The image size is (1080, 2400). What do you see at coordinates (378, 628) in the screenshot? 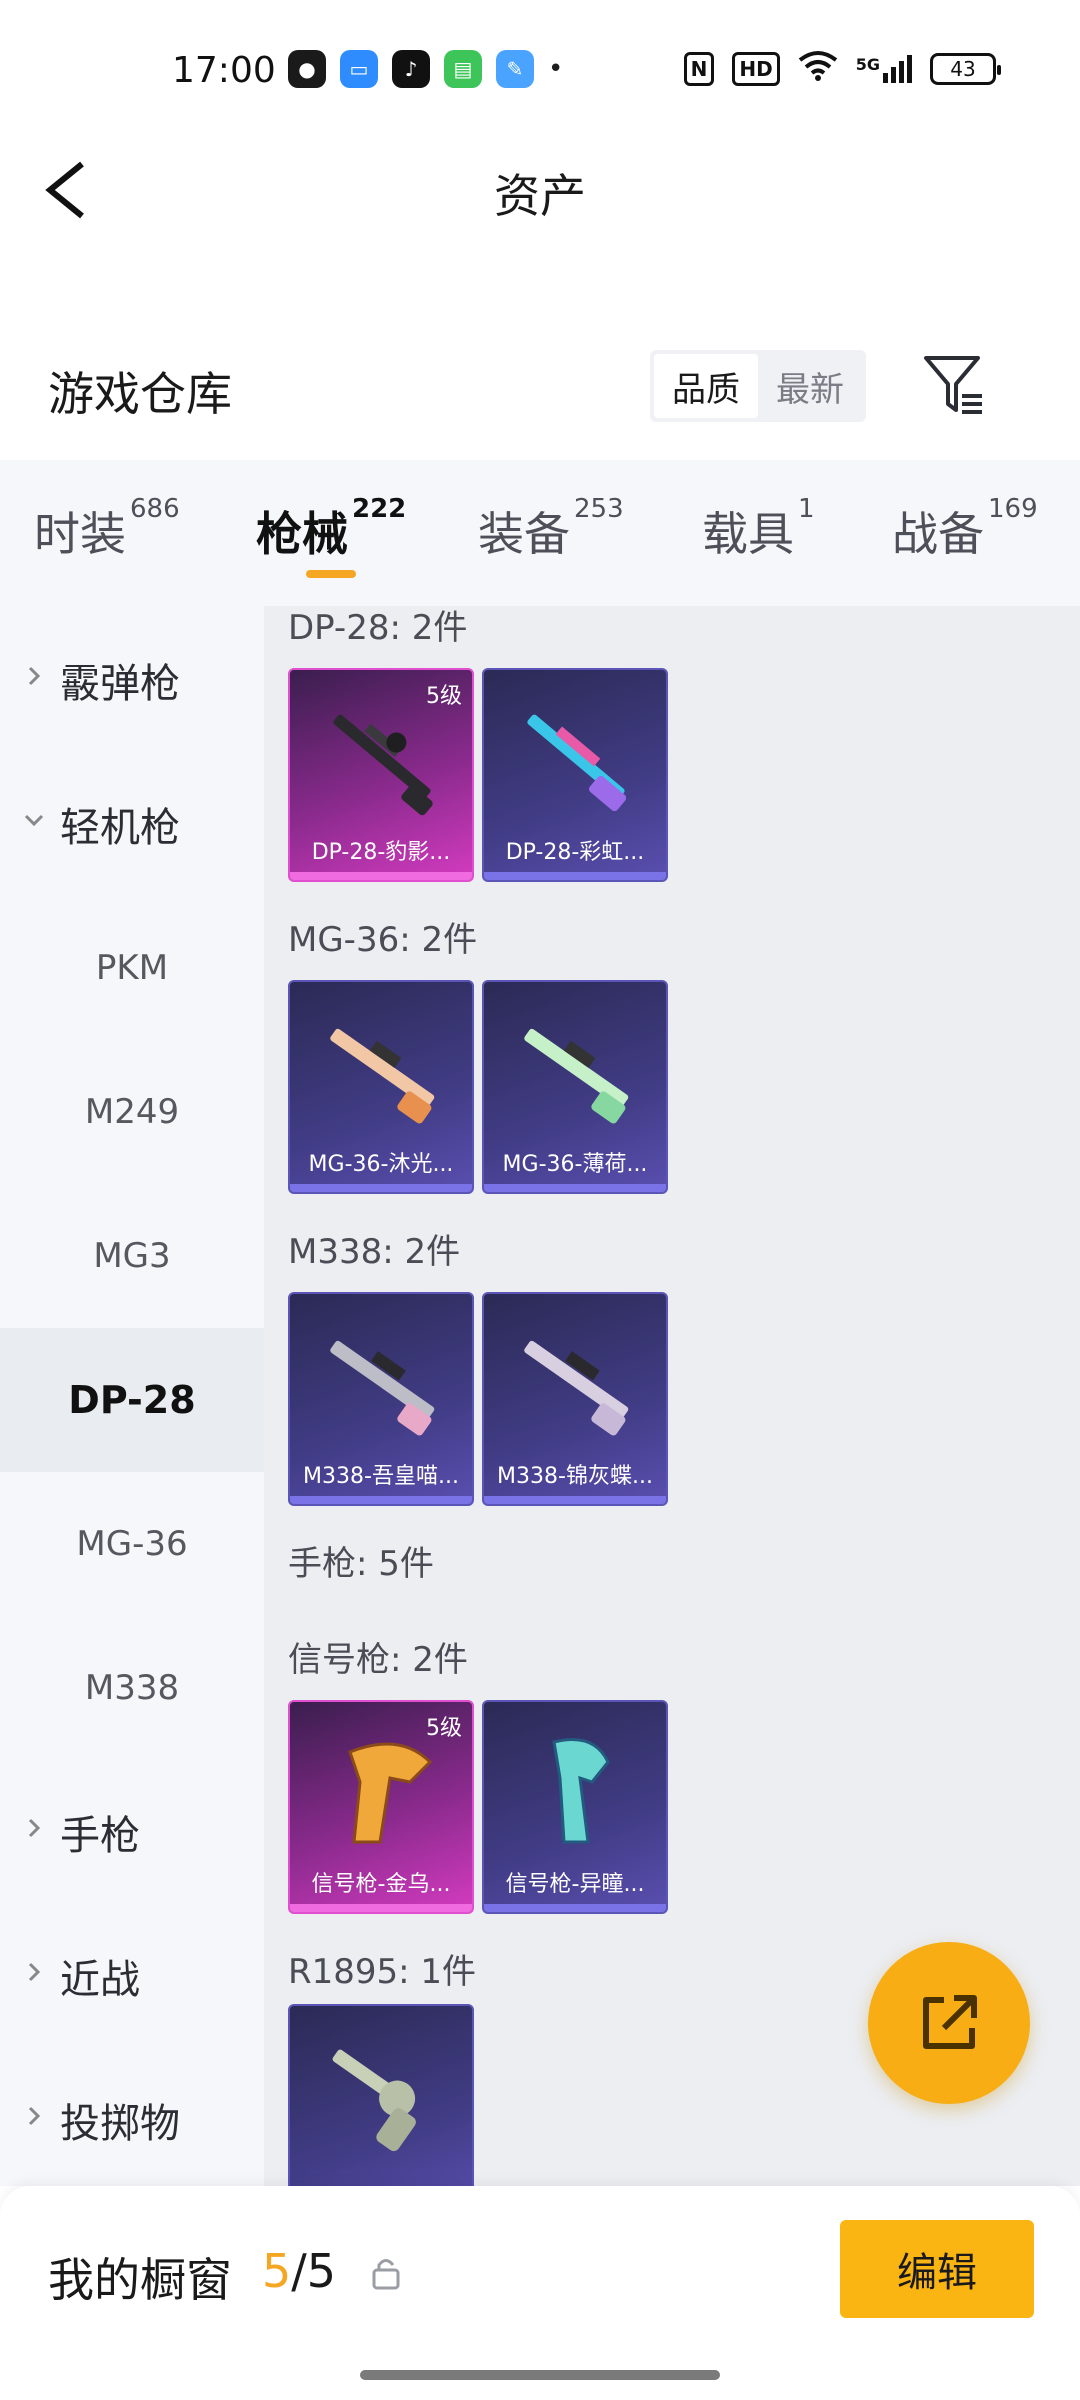
I see `group-label: DP-28: 2件` at bounding box center [378, 628].